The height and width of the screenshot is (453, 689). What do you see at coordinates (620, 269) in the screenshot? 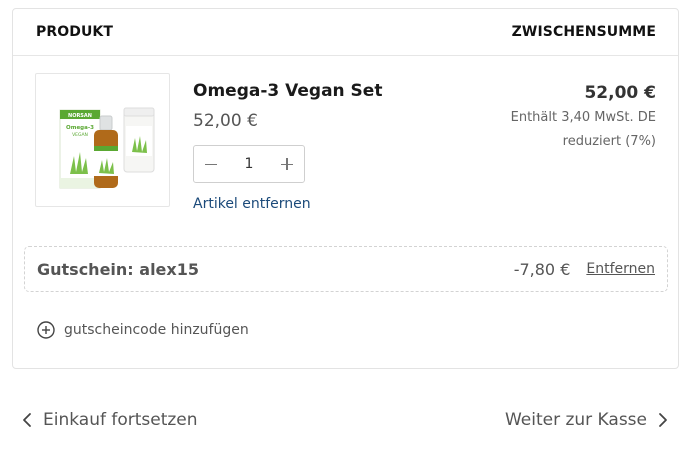
I see `coupon-remove-link: Entfernen` at bounding box center [620, 269].